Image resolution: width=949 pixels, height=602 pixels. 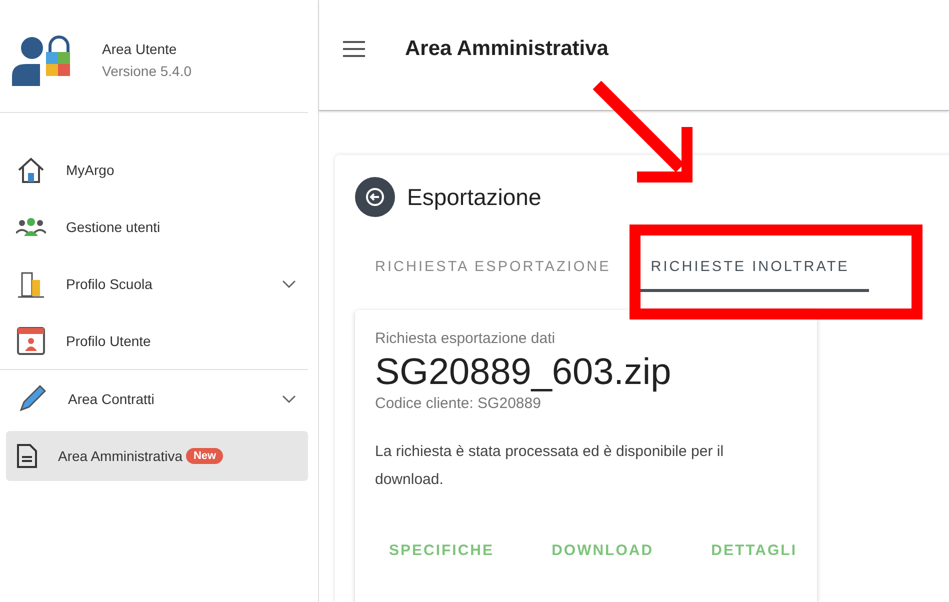 I want to click on sidebar-item: MyArgo, so click(x=154, y=169).